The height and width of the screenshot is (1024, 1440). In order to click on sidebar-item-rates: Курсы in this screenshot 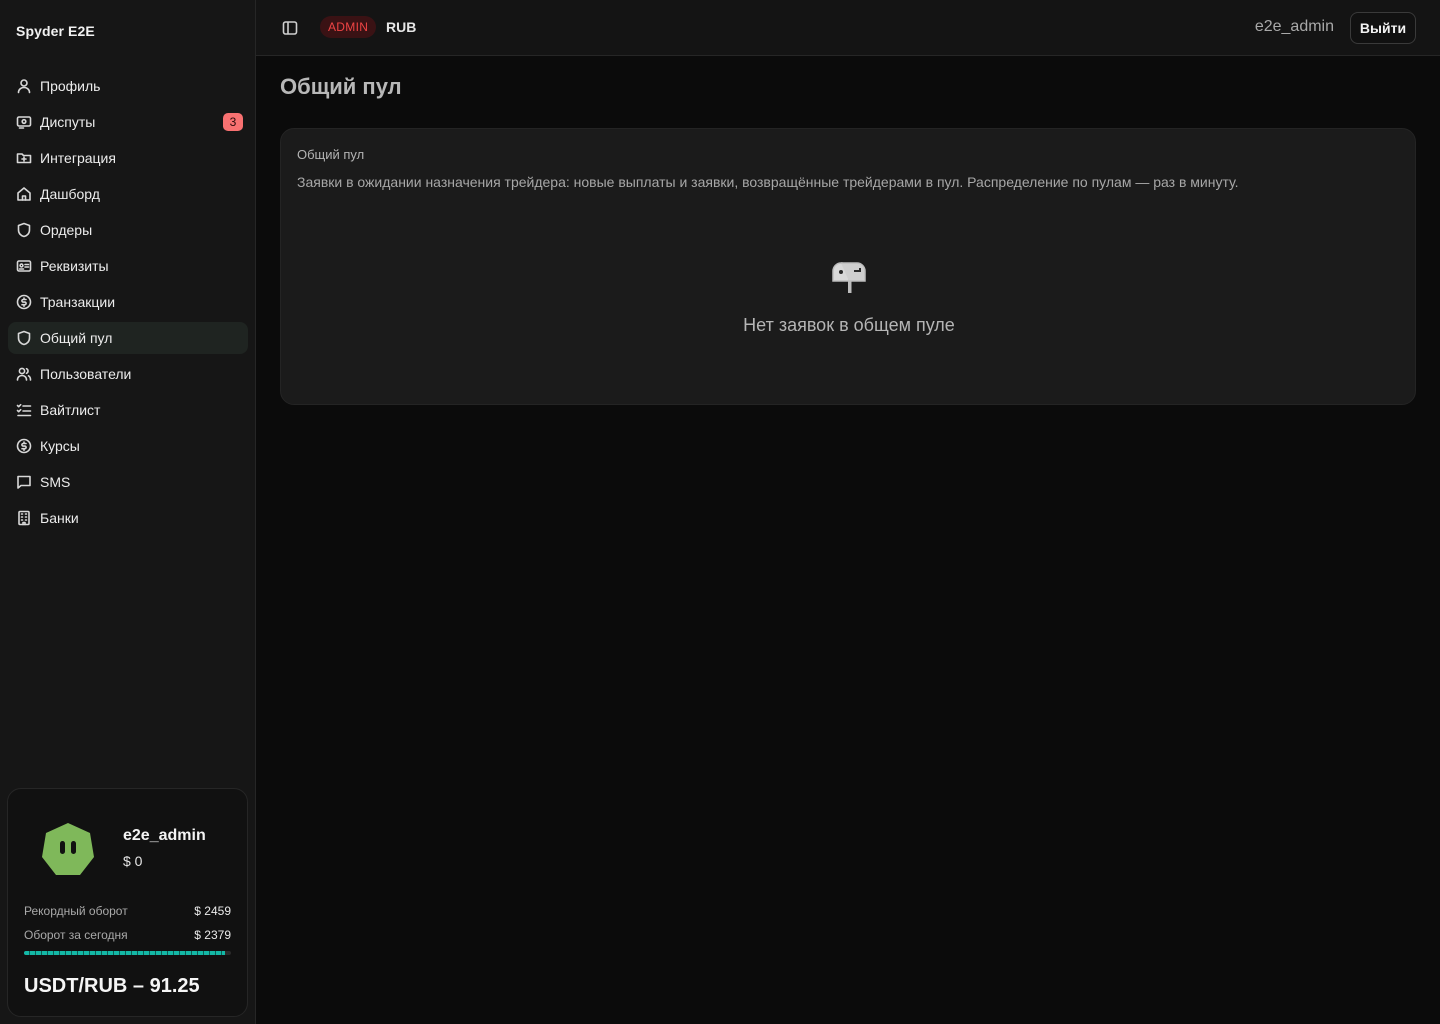, I will do `click(128, 446)`.